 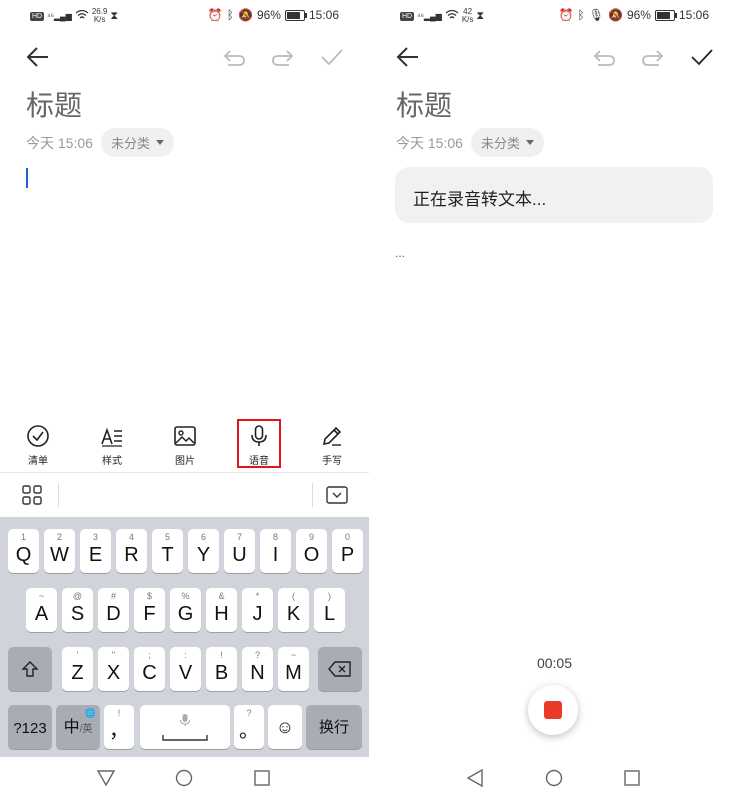 What do you see at coordinates (114, 15) in the screenshot?
I see `hourglass-icon: ⧗` at bounding box center [114, 15].